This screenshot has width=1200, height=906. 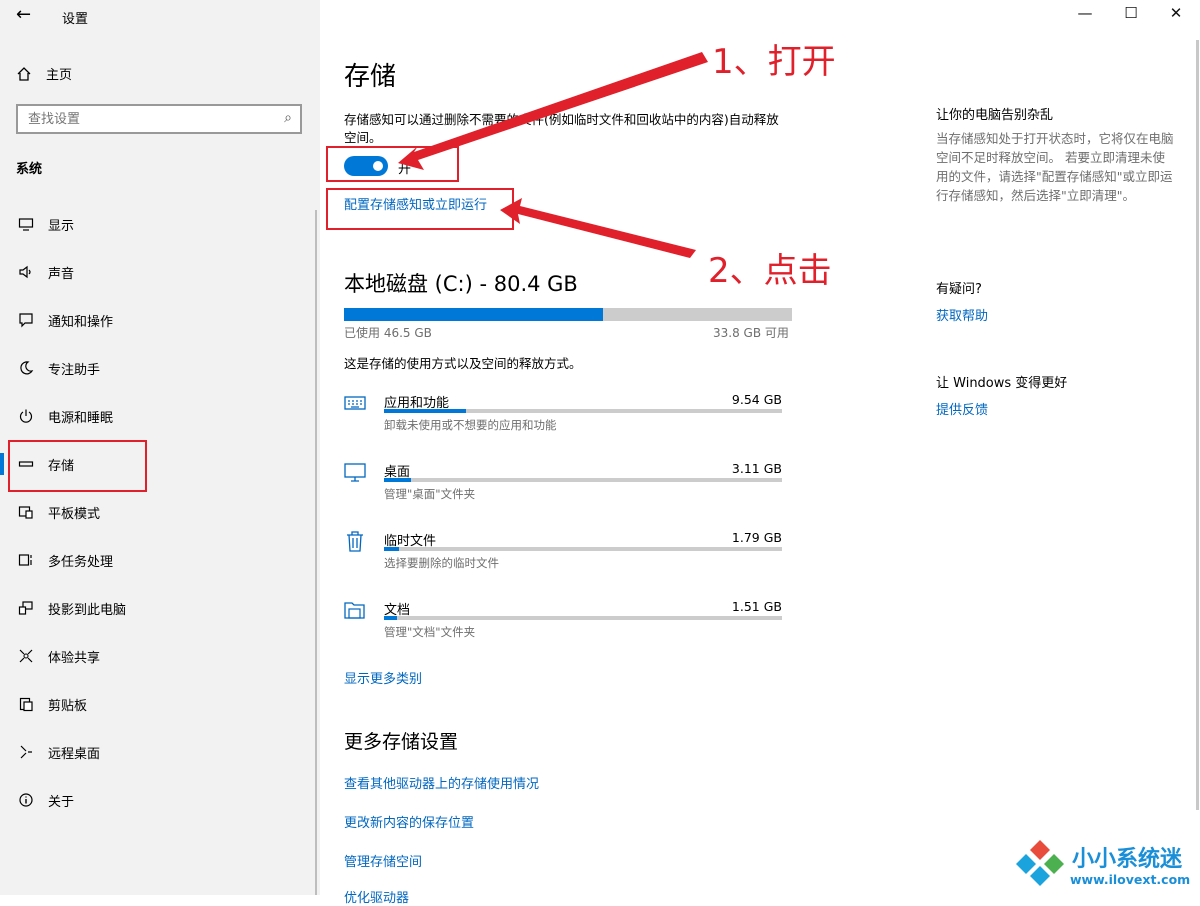 I want to click on watermark-title: 小小系统迷, so click(x=1127, y=859).